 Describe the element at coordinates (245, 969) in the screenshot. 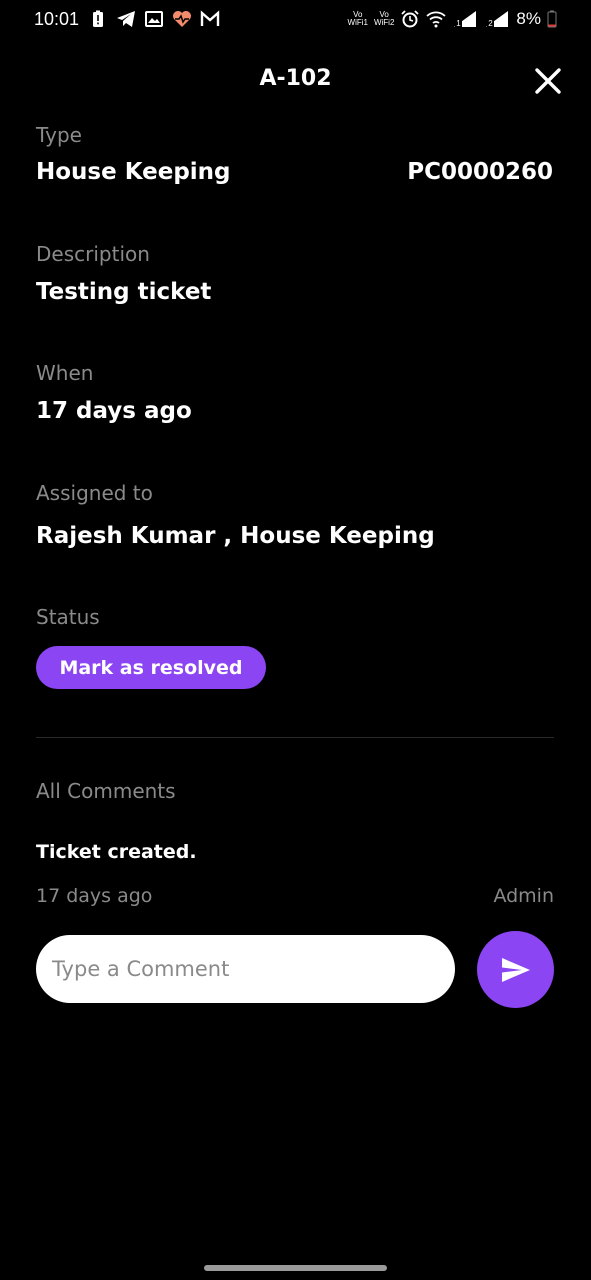

I see `comment-input` at that location.